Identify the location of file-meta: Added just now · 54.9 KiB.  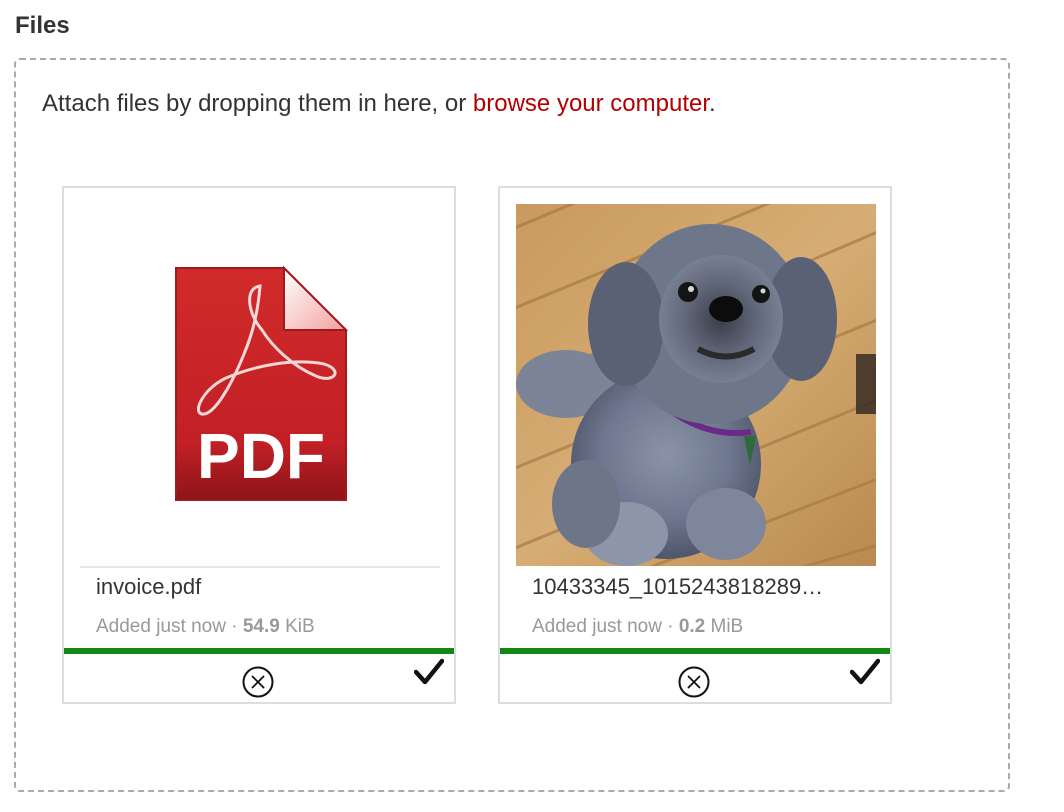
(205, 627).